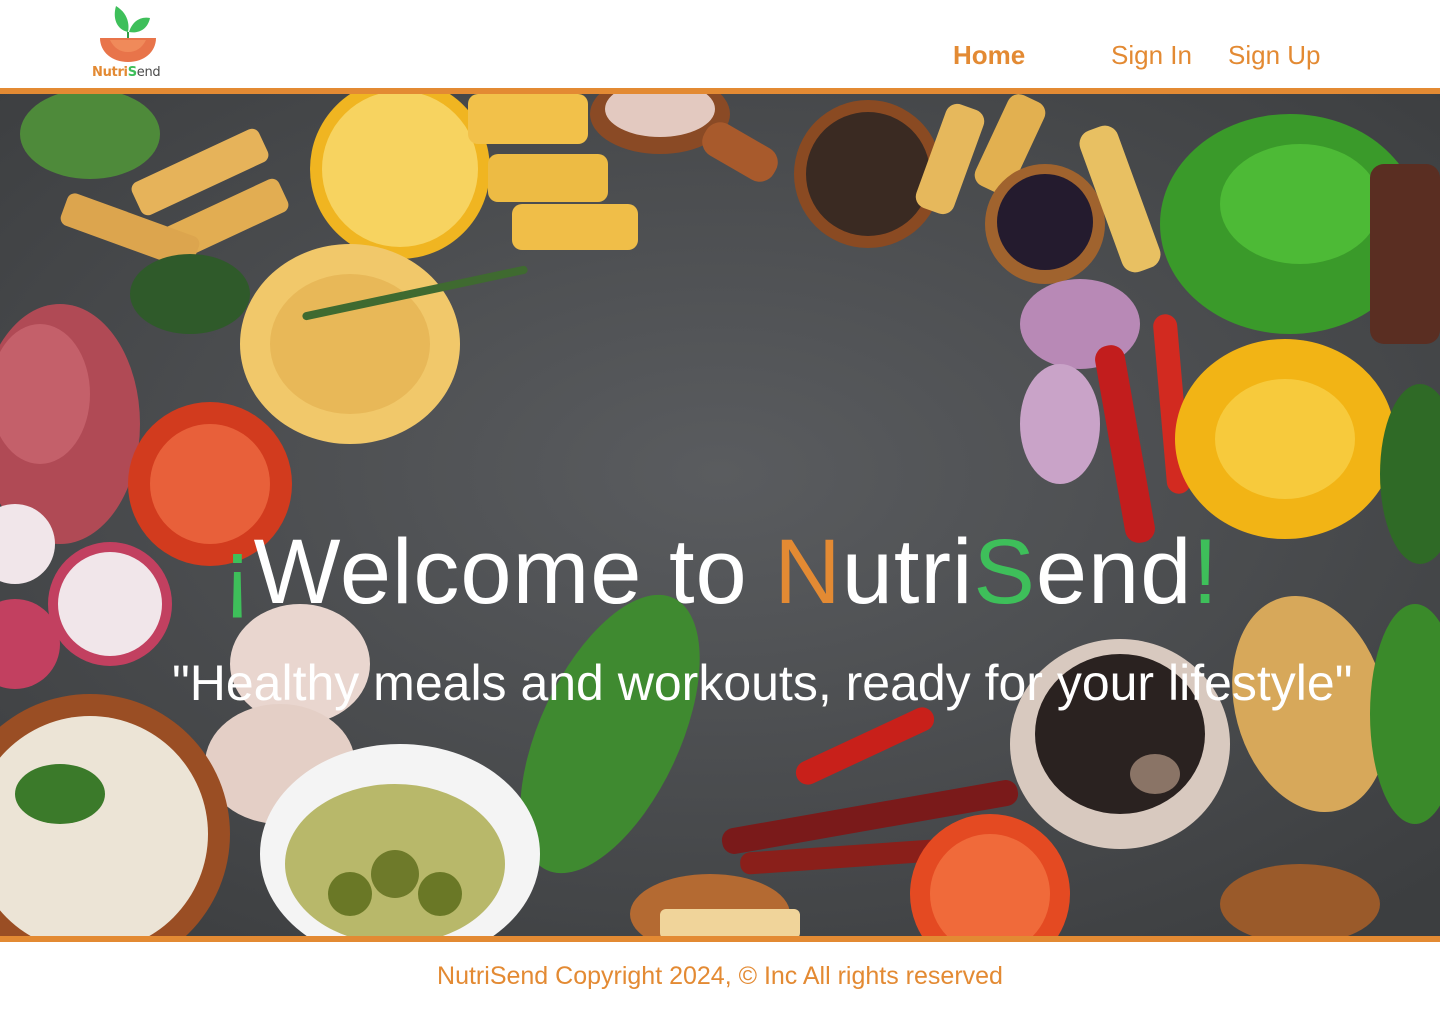 The height and width of the screenshot is (1024, 1440). What do you see at coordinates (808, 572) in the screenshot?
I see `welcome-brand-n: N` at bounding box center [808, 572].